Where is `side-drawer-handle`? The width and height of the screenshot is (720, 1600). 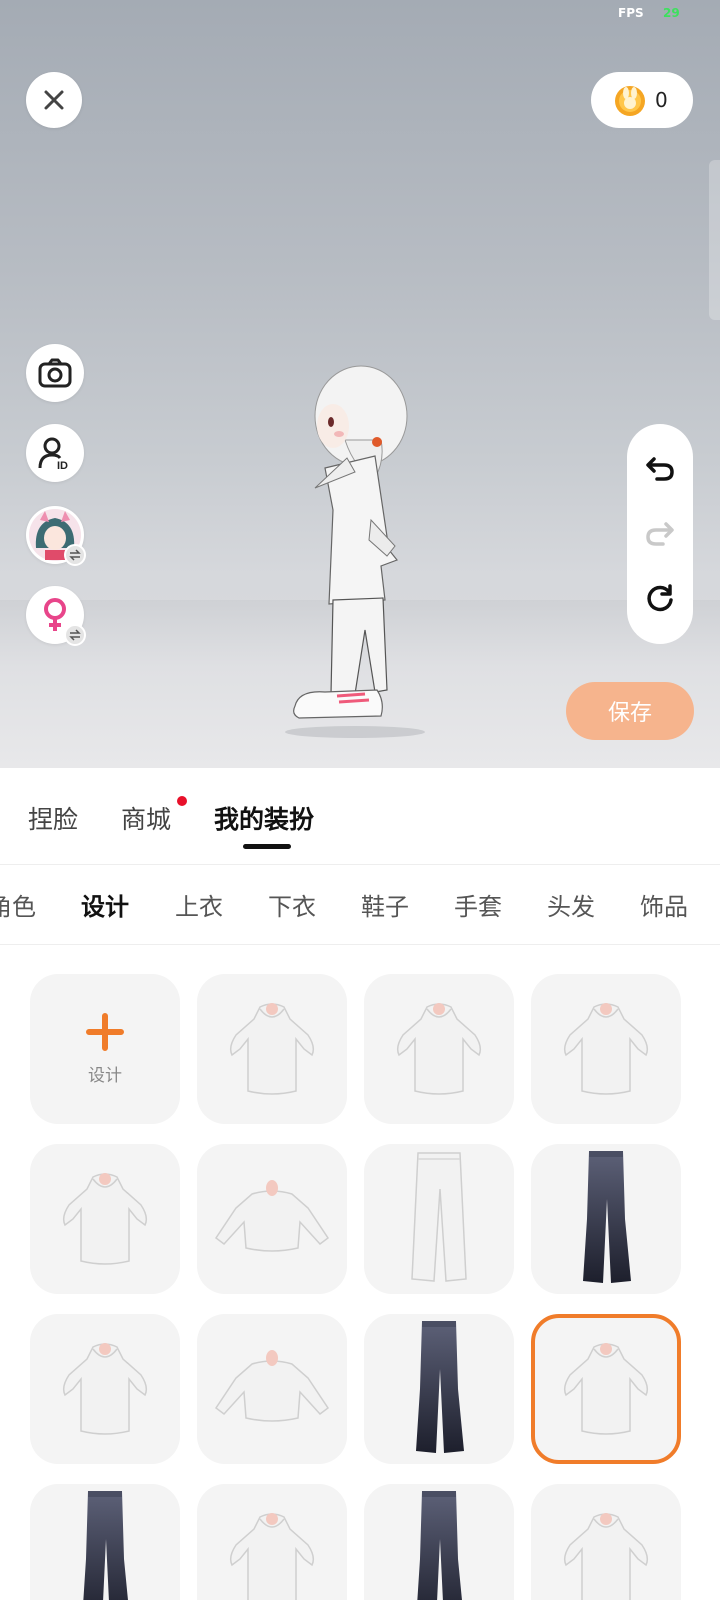 side-drawer-handle is located at coordinates (714, 240).